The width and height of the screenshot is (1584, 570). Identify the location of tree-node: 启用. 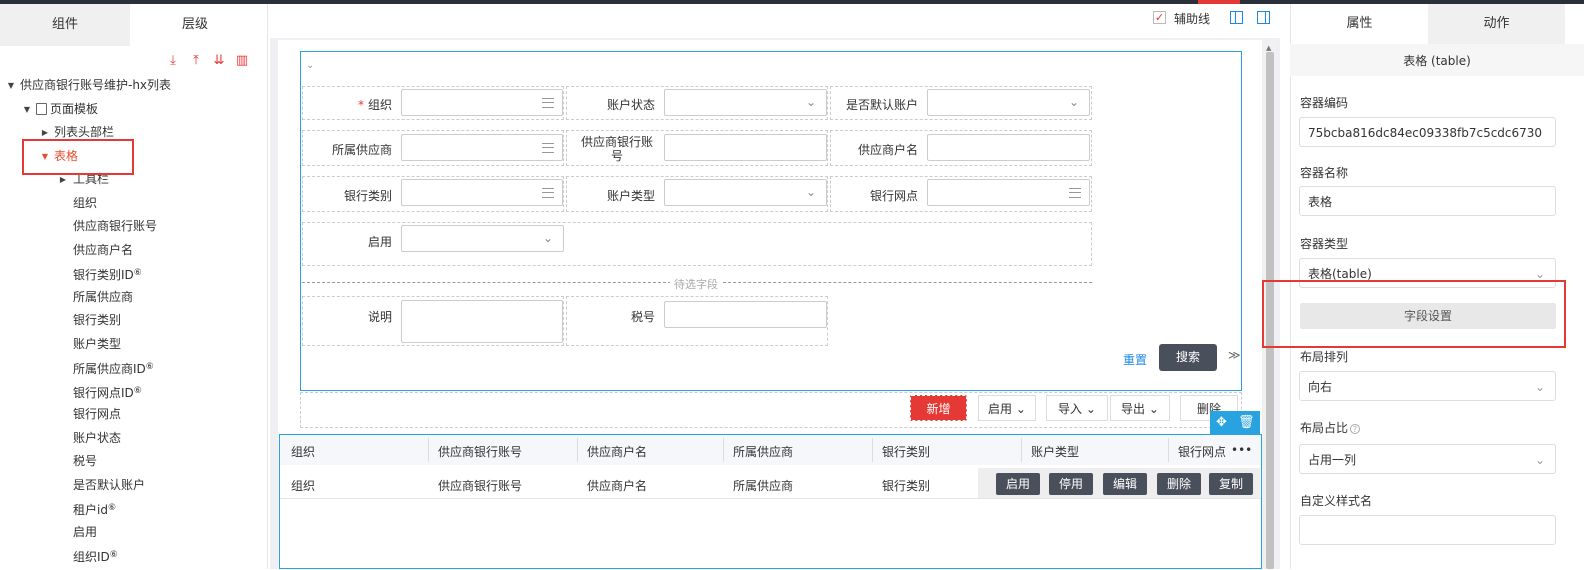
(134, 533).